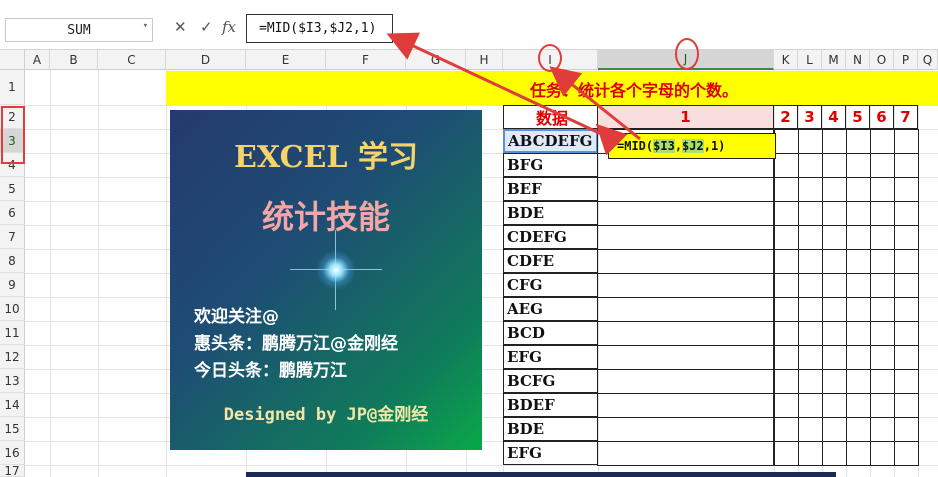 The width and height of the screenshot is (938, 477). Describe the element at coordinates (499, 86) in the screenshot. I see `arrow-to-formula-bar` at that location.